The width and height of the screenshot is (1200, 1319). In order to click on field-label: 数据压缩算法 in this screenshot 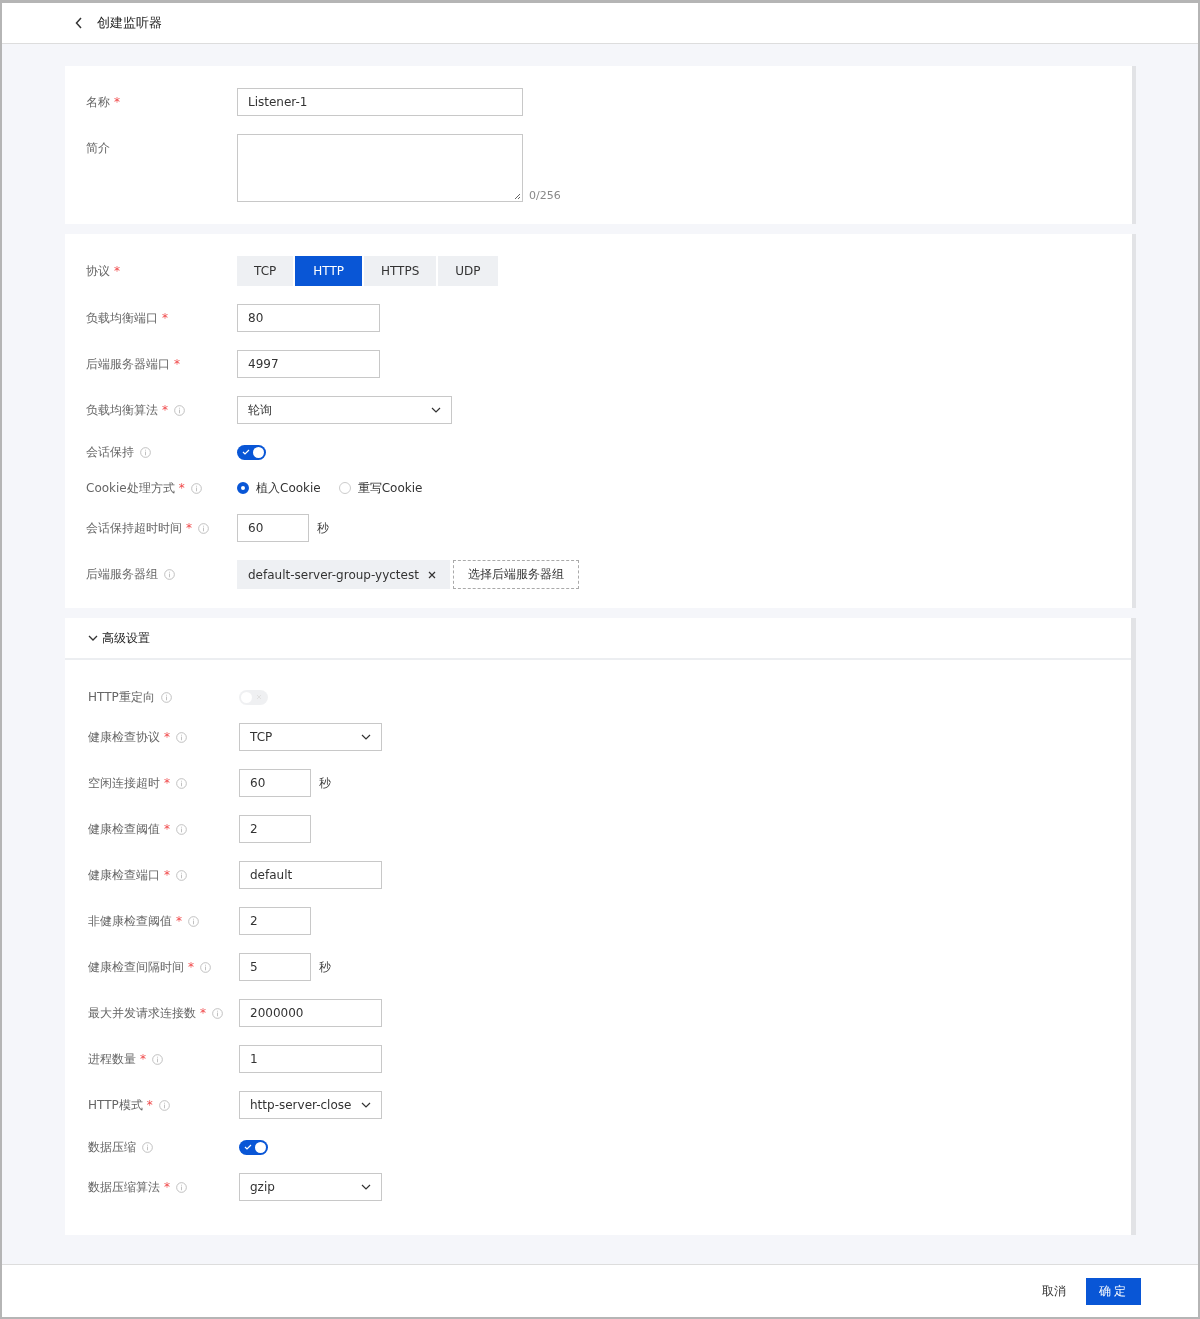, I will do `click(124, 1187)`.